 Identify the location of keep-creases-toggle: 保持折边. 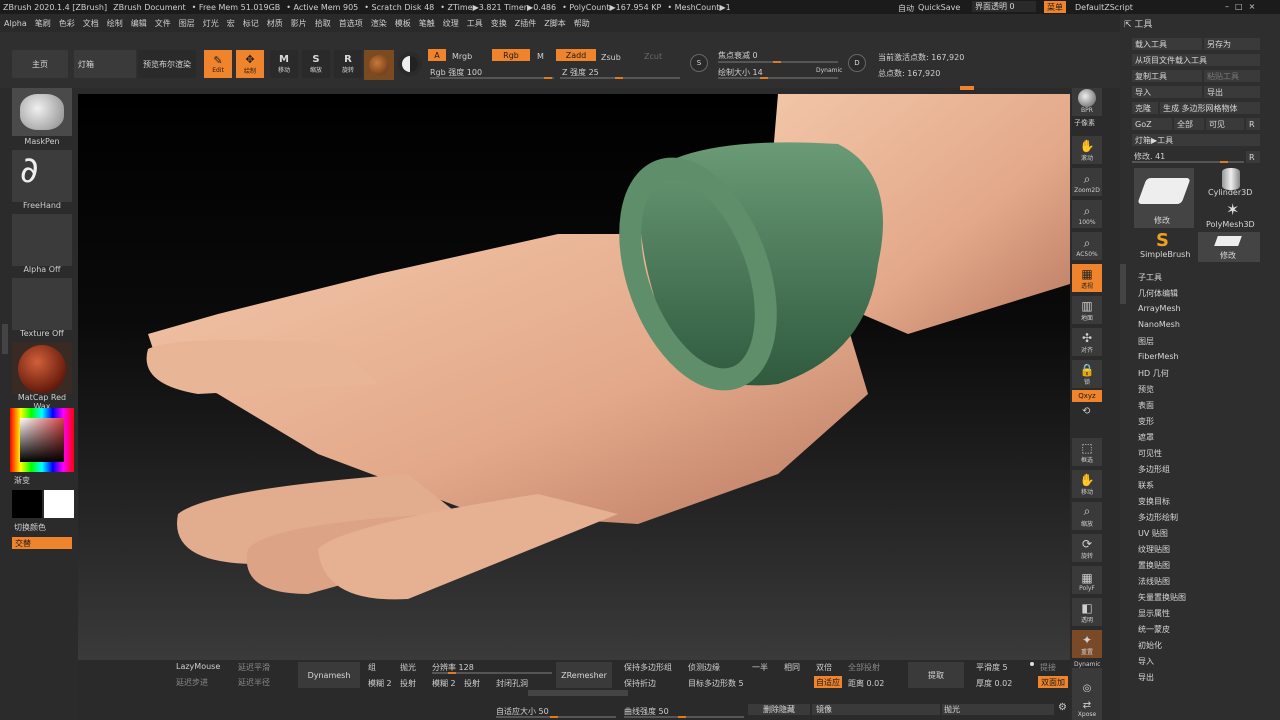
(640, 683).